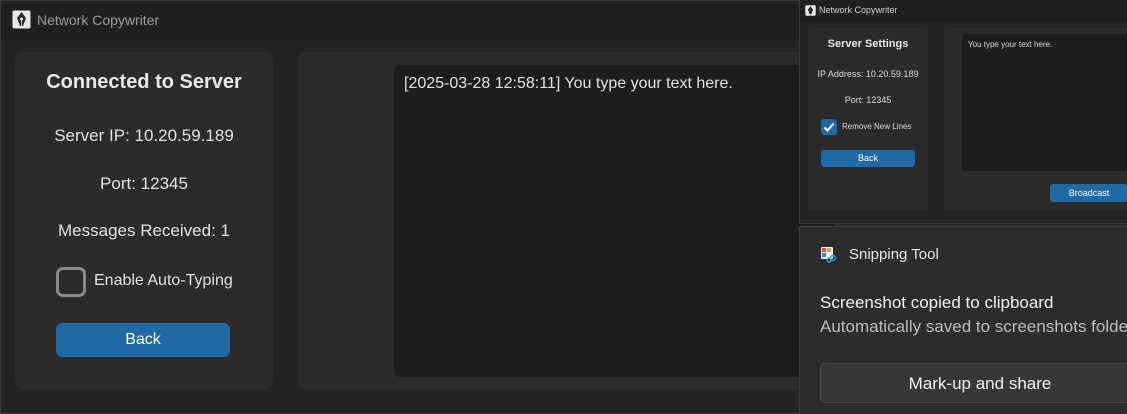 The width and height of the screenshot is (1127, 414). What do you see at coordinates (937, 302) in the screenshot?
I see `notification-heading: Screenshot copied to clipboard` at bounding box center [937, 302].